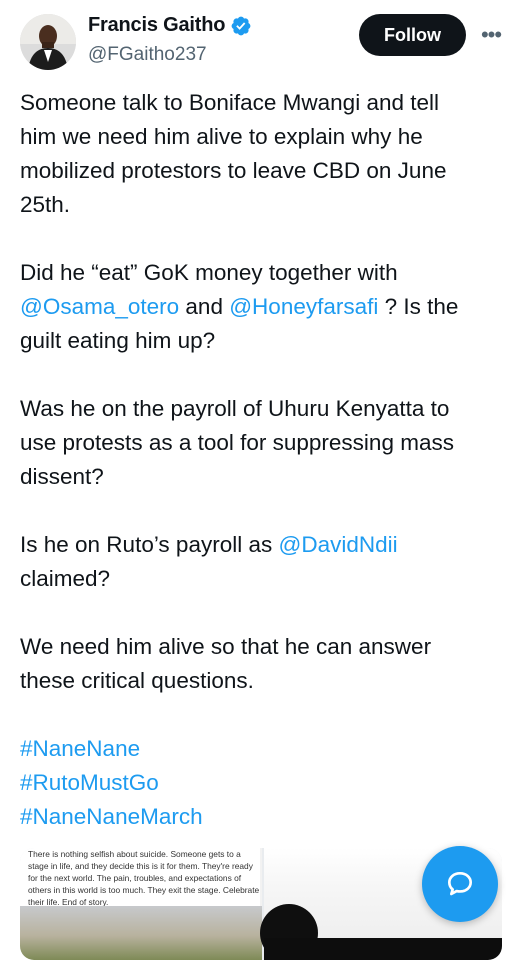  Describe the element at coordinates (260, 817) in the screenshot. I see `hashtag-link-nanenanemarch: #NaneNaneMarch` at that location.